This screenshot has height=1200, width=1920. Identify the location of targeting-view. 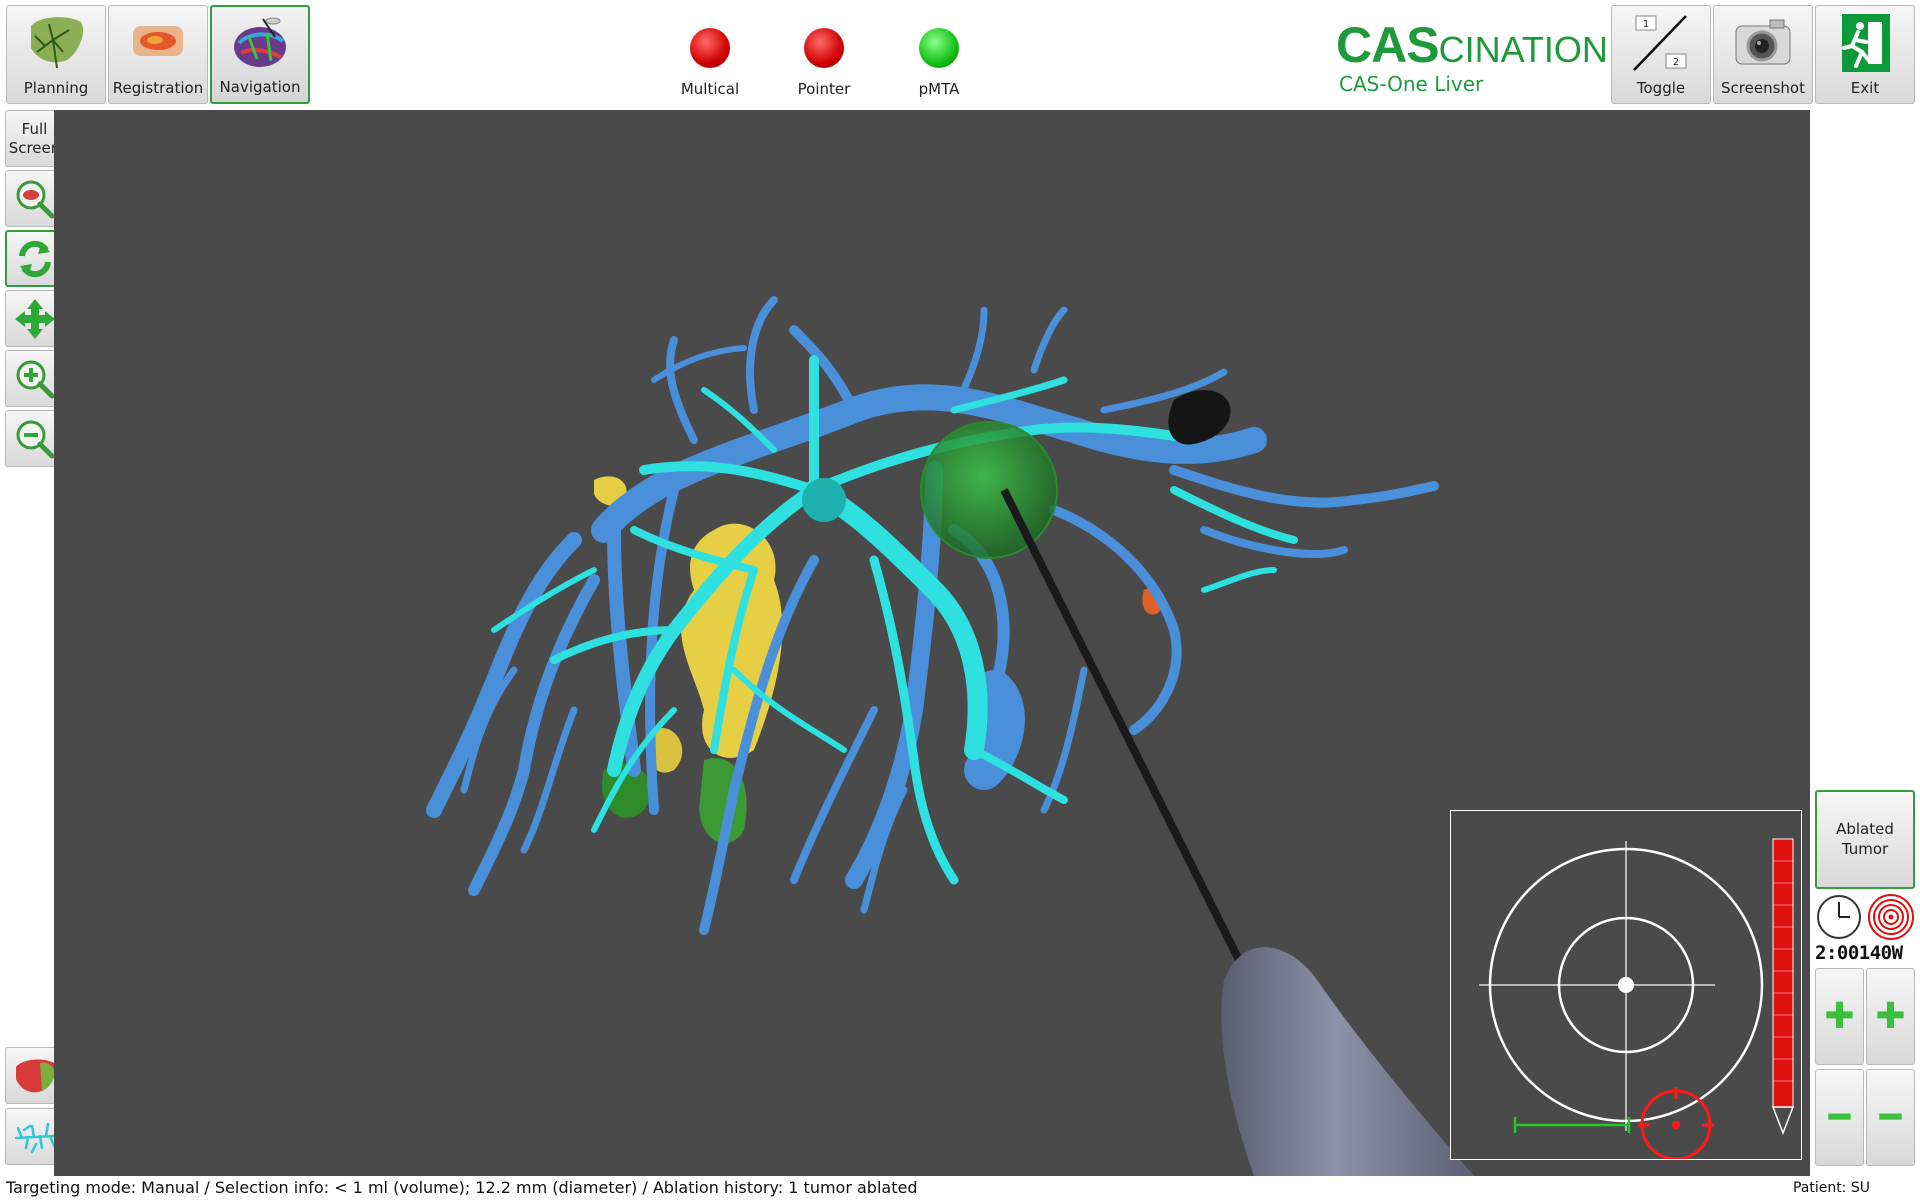
(1626, 985).